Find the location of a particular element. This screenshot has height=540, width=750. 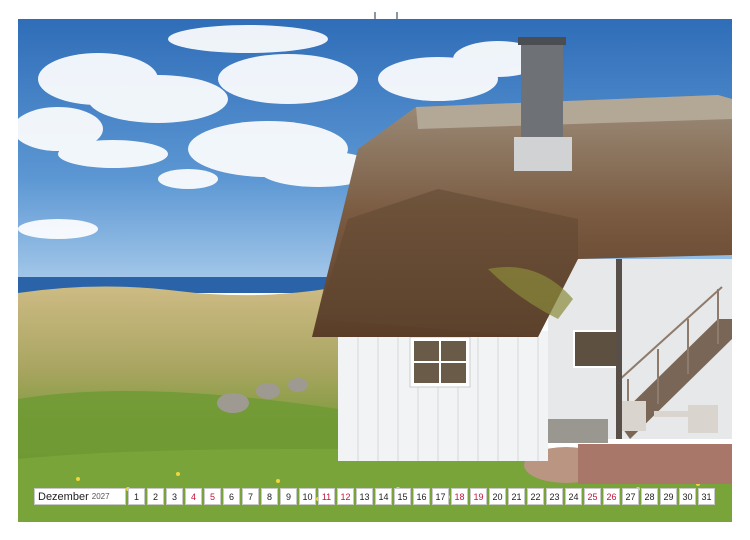

day-cell: 16 is located at coordinates (421, 496).